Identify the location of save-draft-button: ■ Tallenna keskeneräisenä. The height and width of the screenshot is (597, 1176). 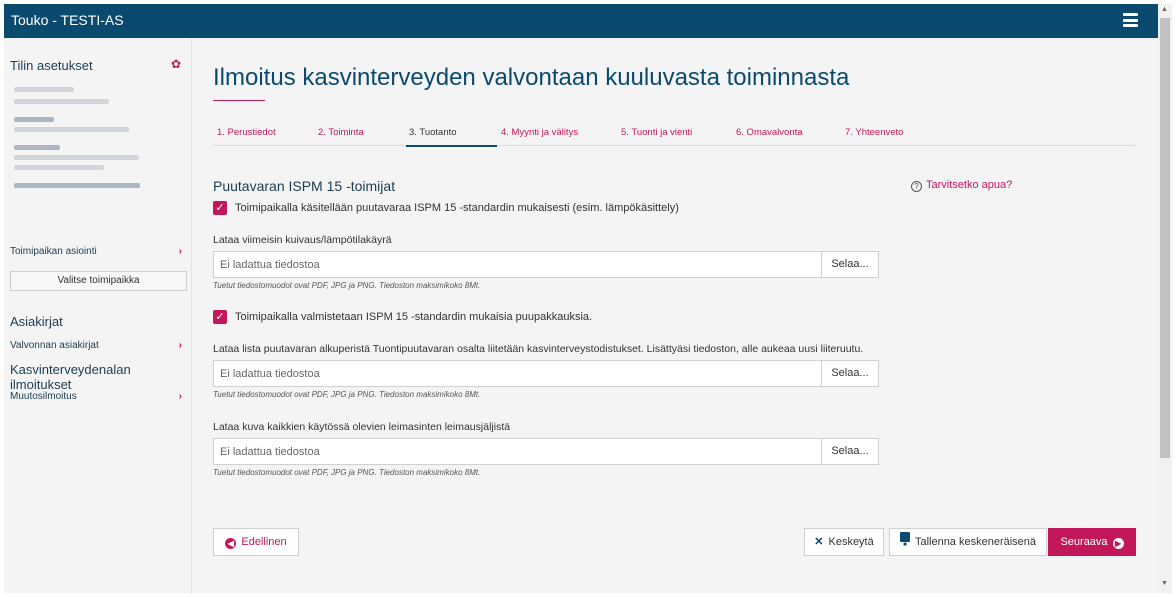
(968, 542).